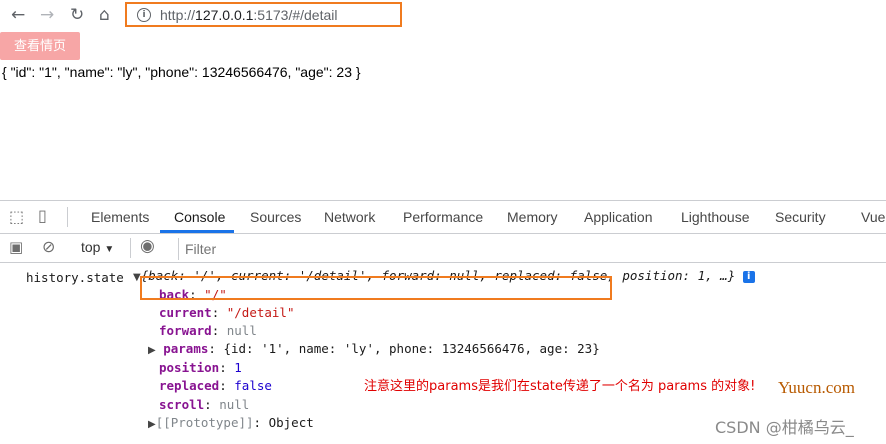 The height and width of the screenshot is (444, 886). I want to click on csdn-watermark: CSDN @柑橘乌云_, so click(784, 427).